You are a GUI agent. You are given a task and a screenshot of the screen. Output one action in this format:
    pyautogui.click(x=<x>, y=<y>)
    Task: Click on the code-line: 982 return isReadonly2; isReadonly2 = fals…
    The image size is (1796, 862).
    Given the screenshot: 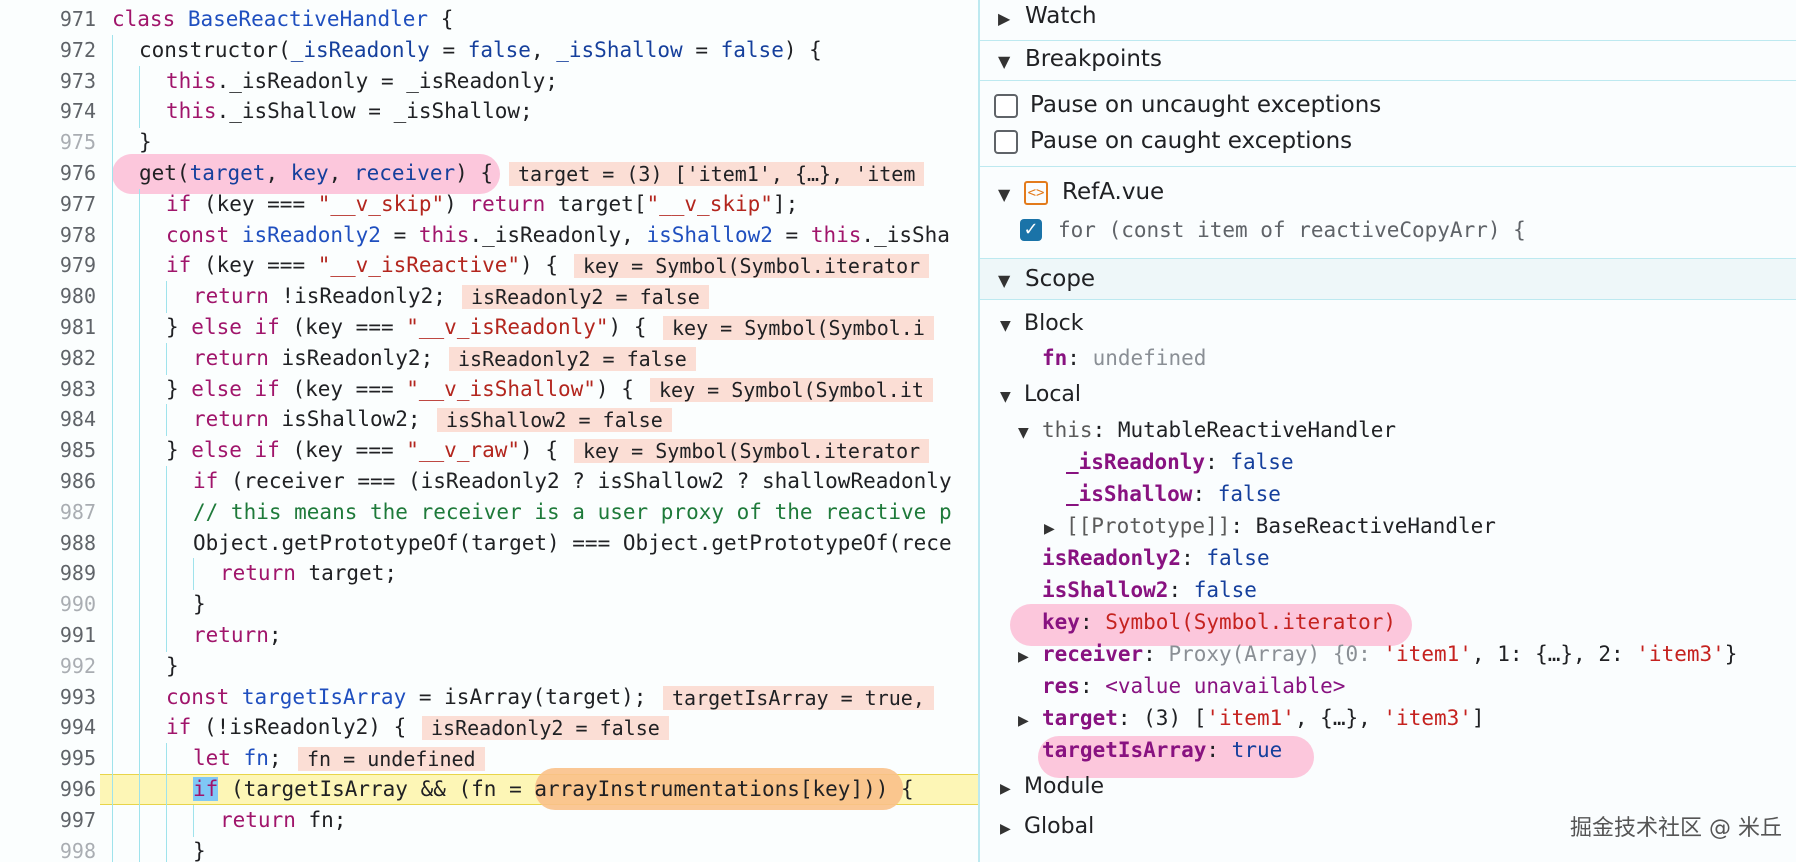 What is the action you would take?
    pyautogui.click(x=489, y=358)
    